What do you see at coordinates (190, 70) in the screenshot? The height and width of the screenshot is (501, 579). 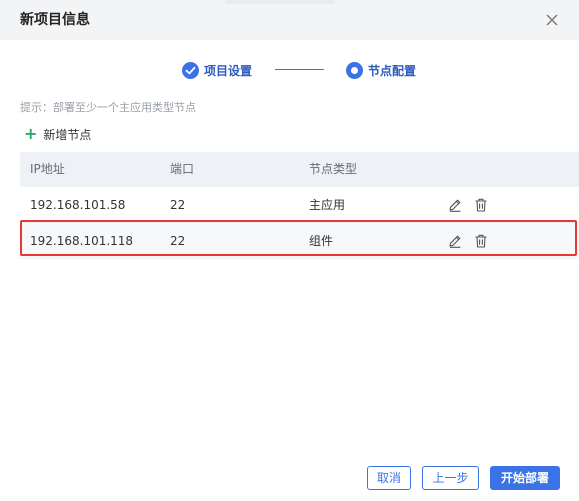 I see `check-circle-icon` at bounding box center [190, 70].